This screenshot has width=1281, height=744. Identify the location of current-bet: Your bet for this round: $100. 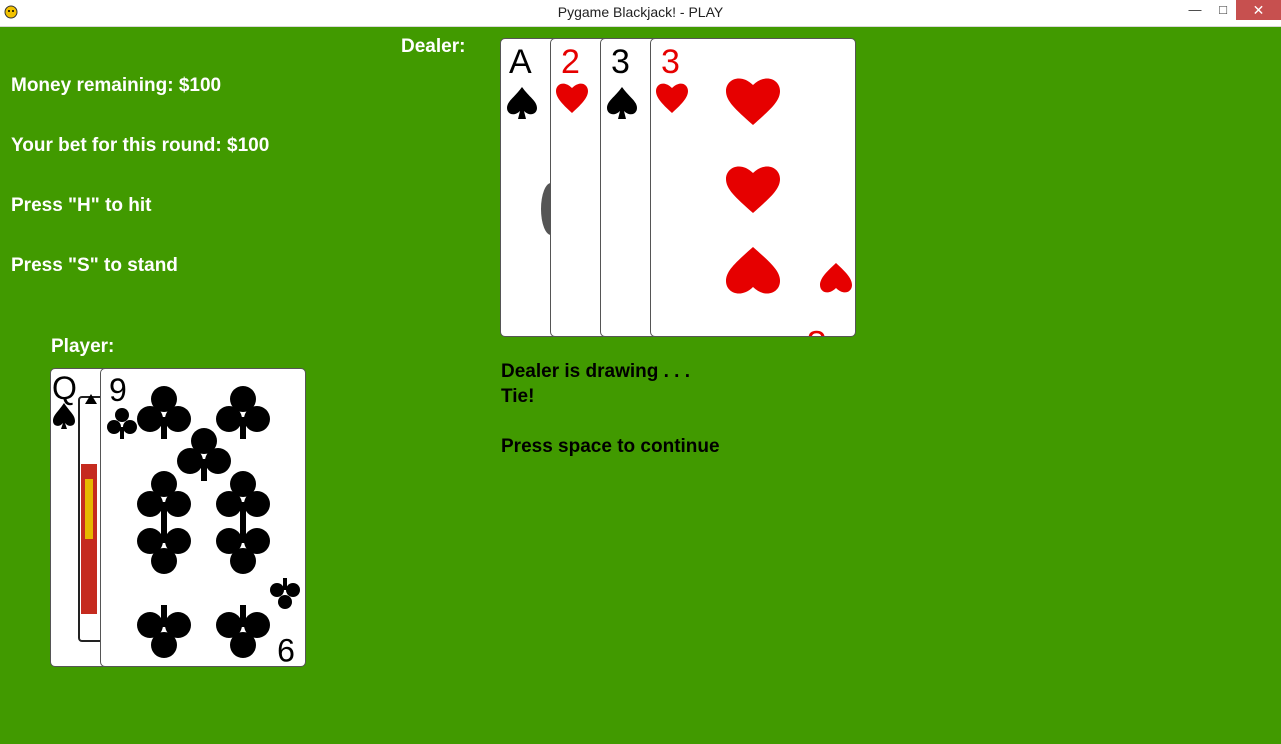
(140, 145).